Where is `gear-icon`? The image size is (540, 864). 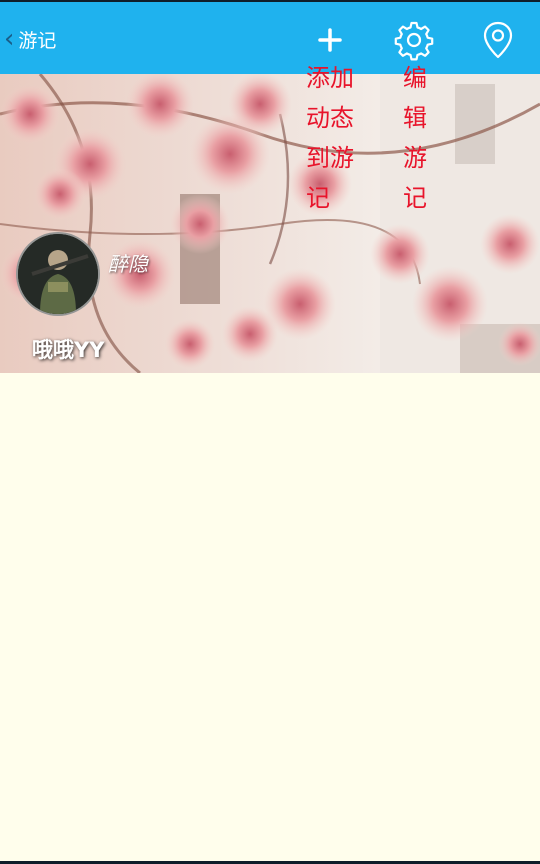
gear-icon is located at coordinates (414, 41).